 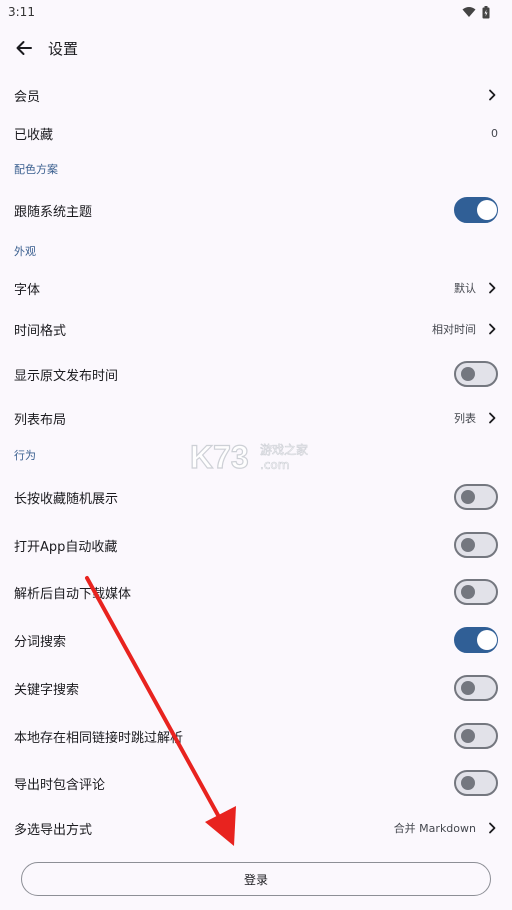 What do you see at coordinates (256, 640) in the screenshot?
I see `settings-item-word-seg-search: 分词搜索` at bounding box center [256, 640].